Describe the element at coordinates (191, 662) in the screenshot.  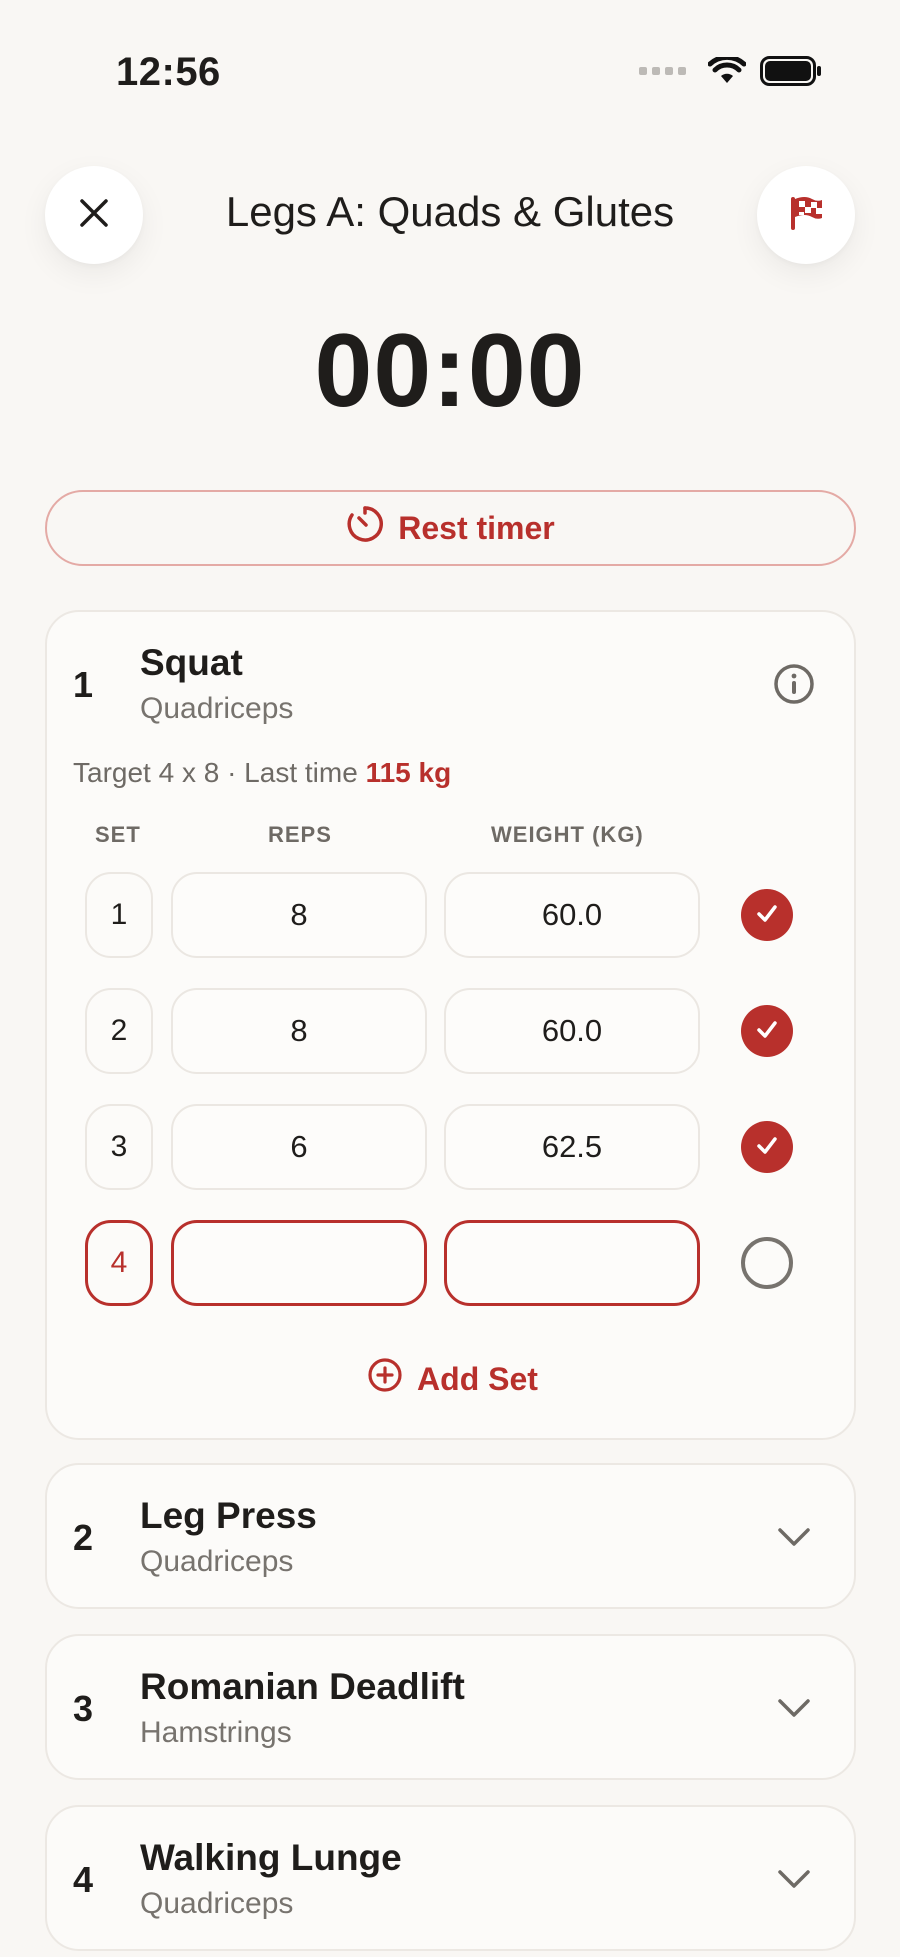
I see `exercise-name: Squat` at that location.